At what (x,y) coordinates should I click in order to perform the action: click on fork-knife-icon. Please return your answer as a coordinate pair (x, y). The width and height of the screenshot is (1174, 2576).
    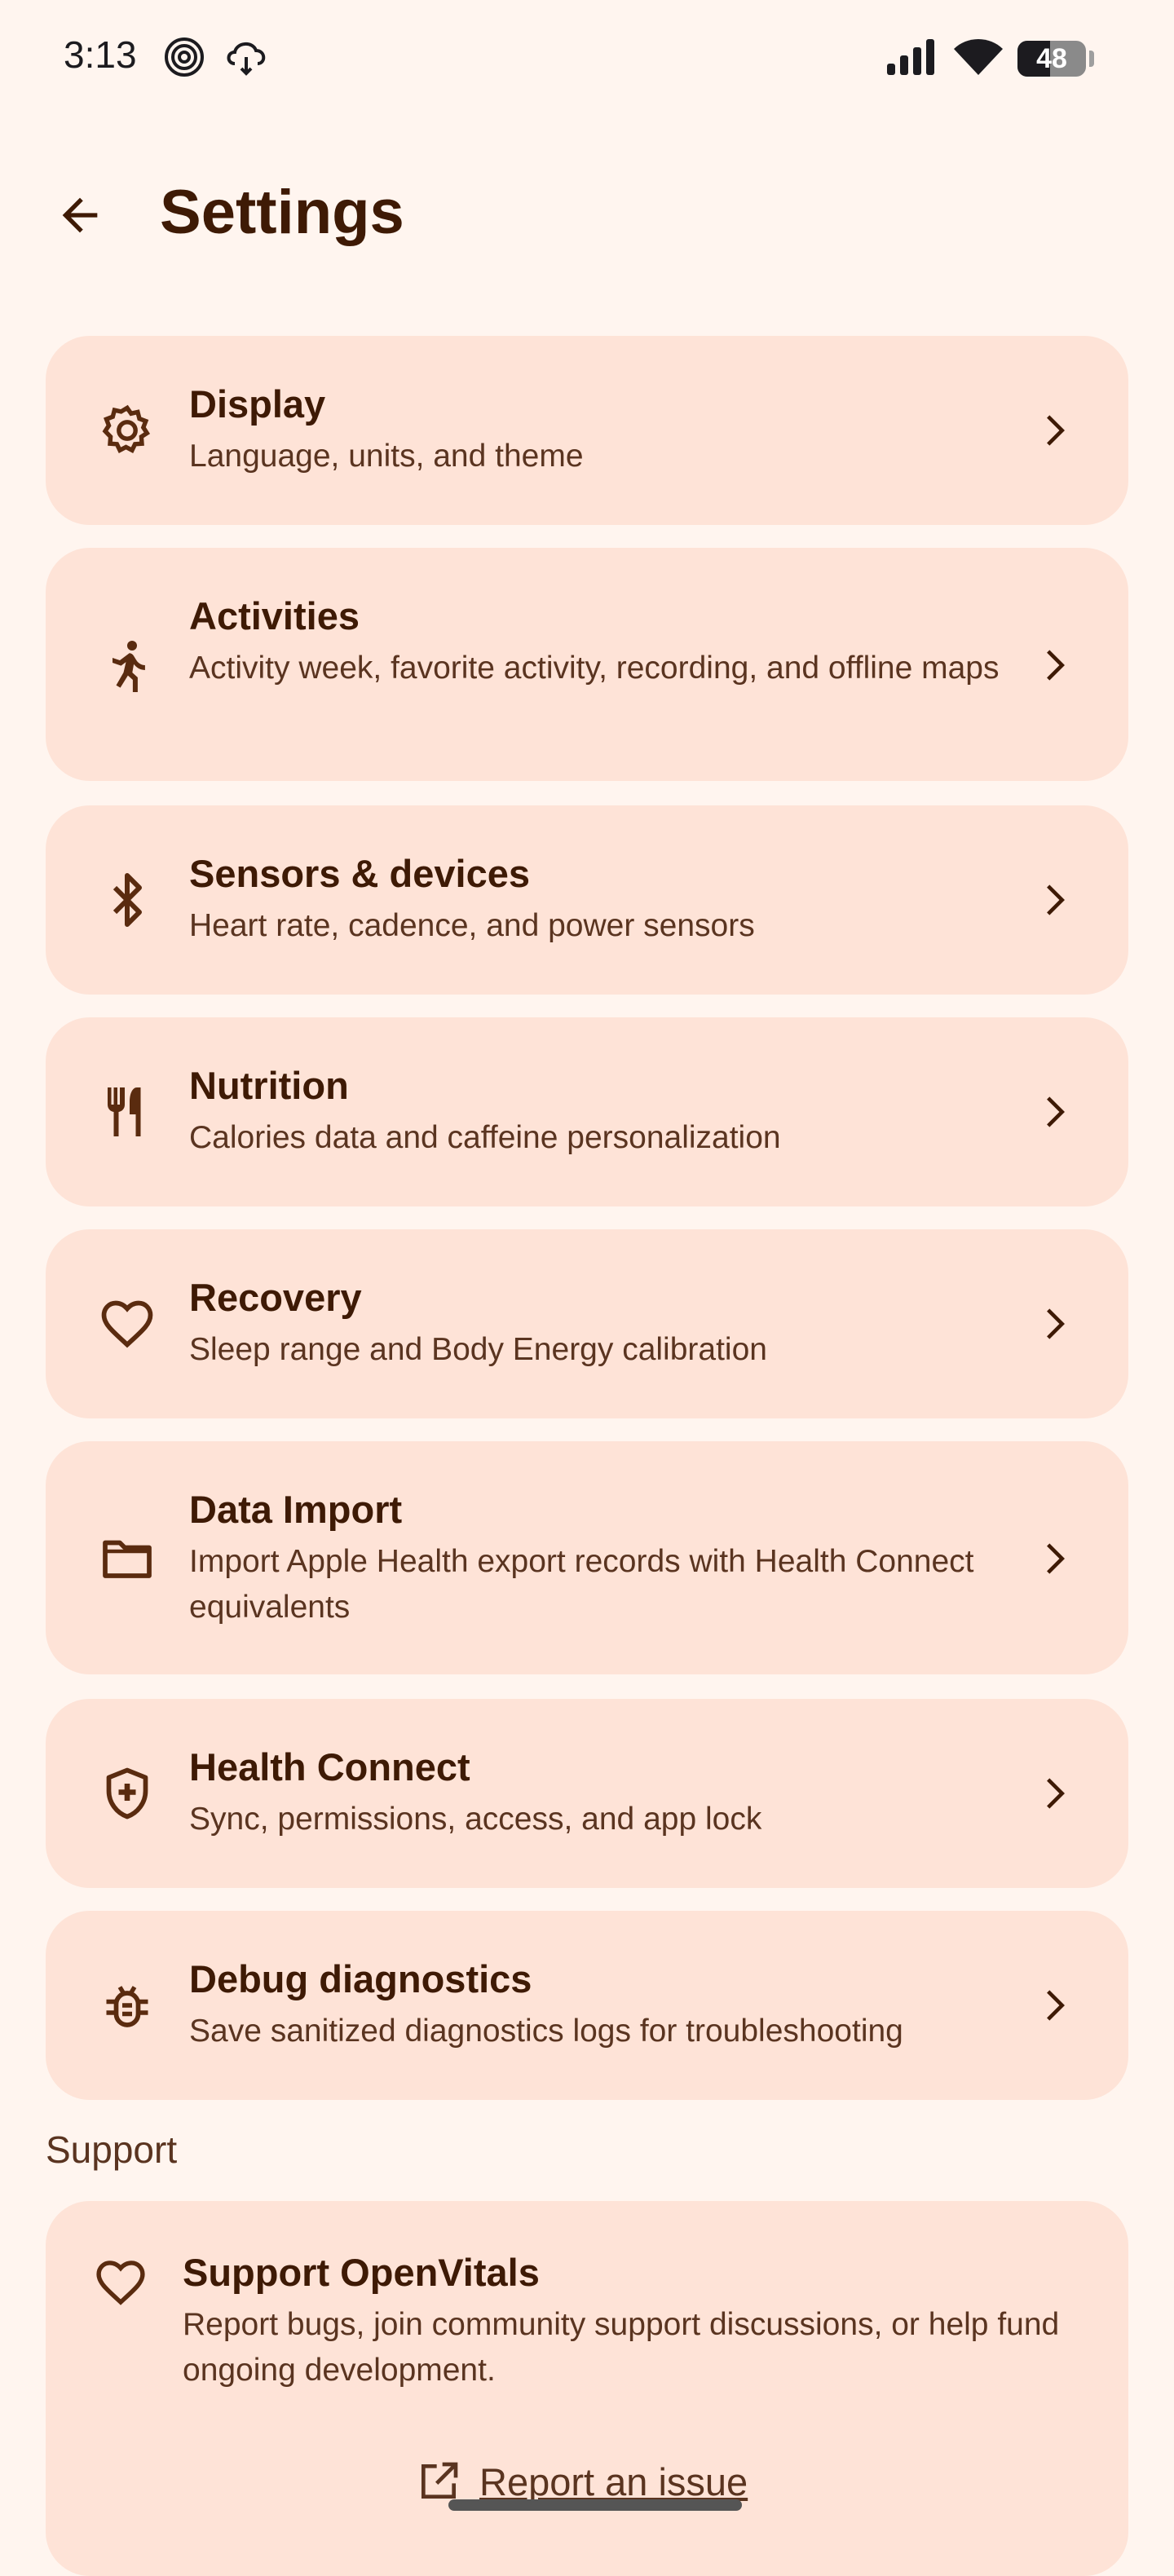
    Looking at the image, I should click on (127, 1112).